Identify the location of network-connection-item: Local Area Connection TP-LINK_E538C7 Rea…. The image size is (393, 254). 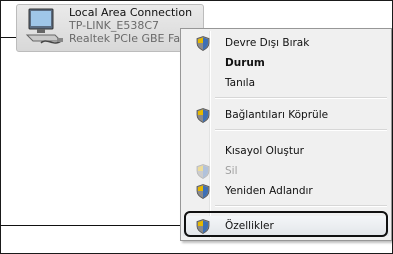
(110, 28).